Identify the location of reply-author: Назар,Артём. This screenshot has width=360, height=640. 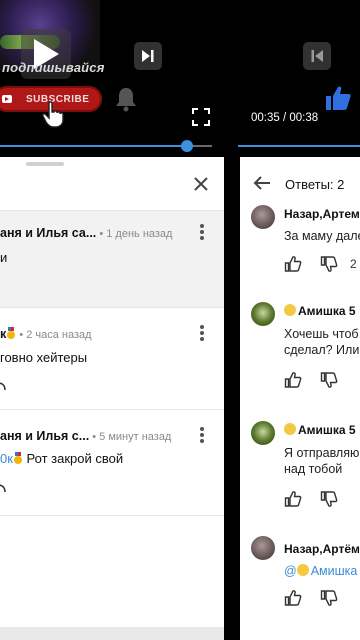
(322, 549).